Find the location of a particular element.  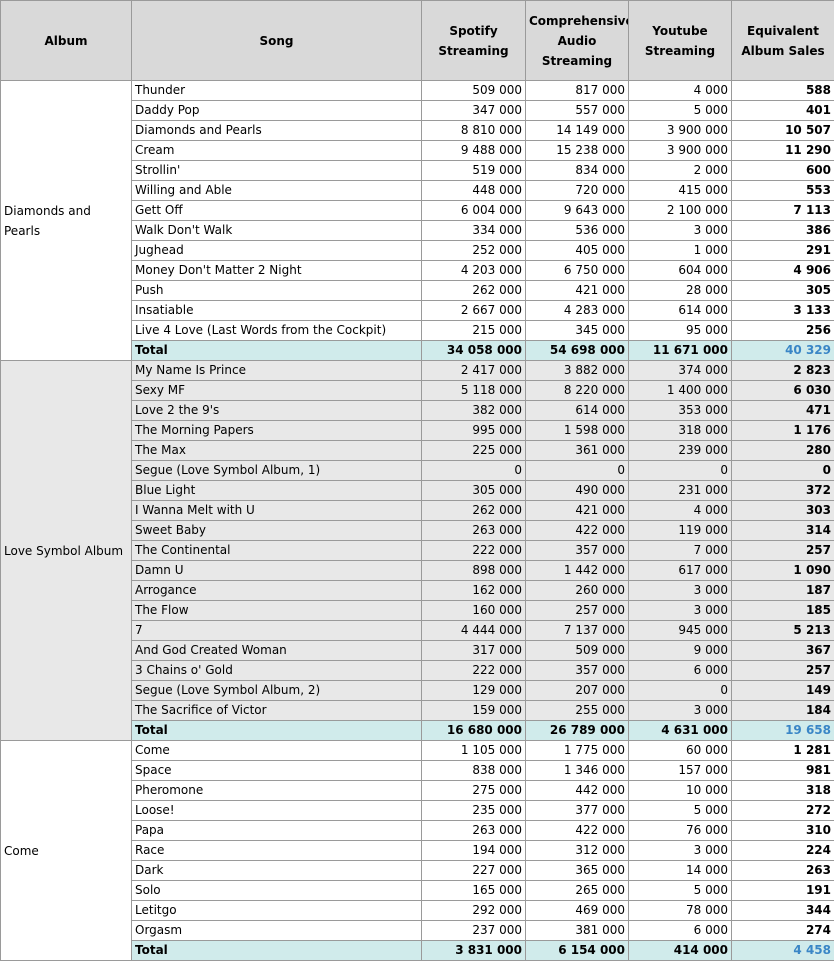

song-cell: Walk Don't Walk is located at coordinates (276, 230).